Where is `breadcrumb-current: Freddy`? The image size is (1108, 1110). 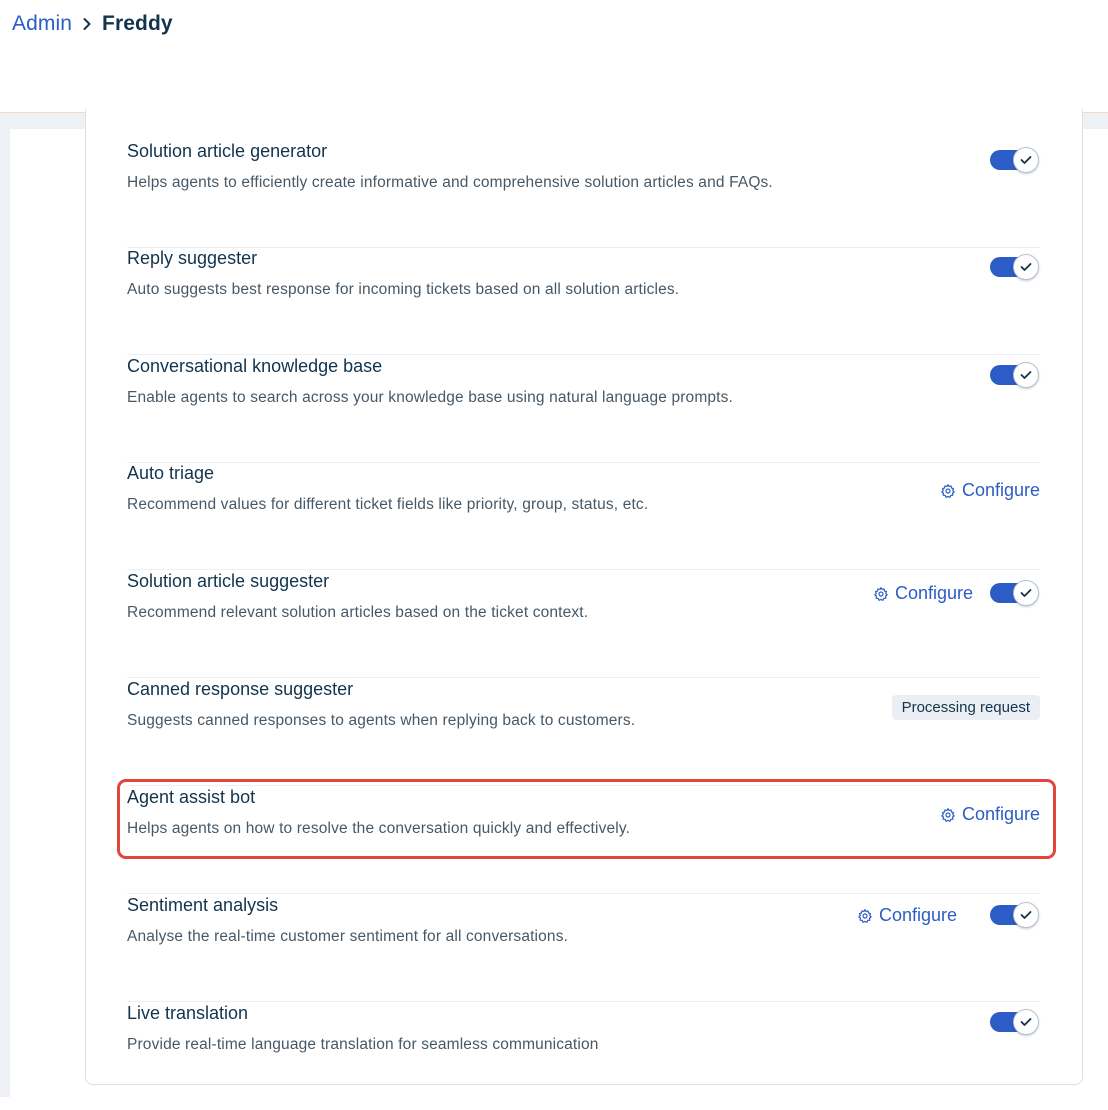 breadcrumb-current: Freddy is located at coordinates (137, 23).